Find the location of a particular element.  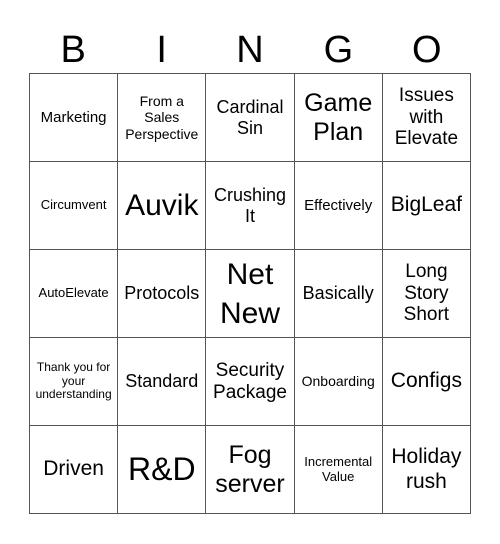

bingo-cell: Security Package is located at coordinates (250, 382).